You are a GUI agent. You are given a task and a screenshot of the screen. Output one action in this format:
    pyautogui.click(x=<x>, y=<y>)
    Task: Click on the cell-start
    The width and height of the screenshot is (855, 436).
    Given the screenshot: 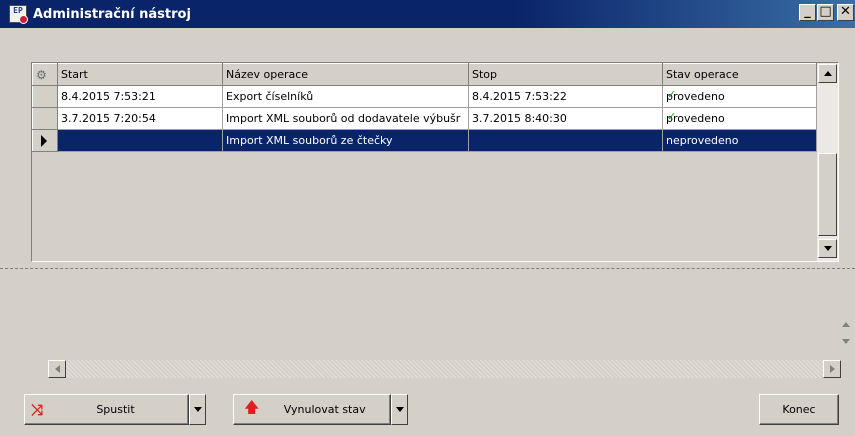 What is the action you would take?
    pyautogui.click(x=140, y=140)
    